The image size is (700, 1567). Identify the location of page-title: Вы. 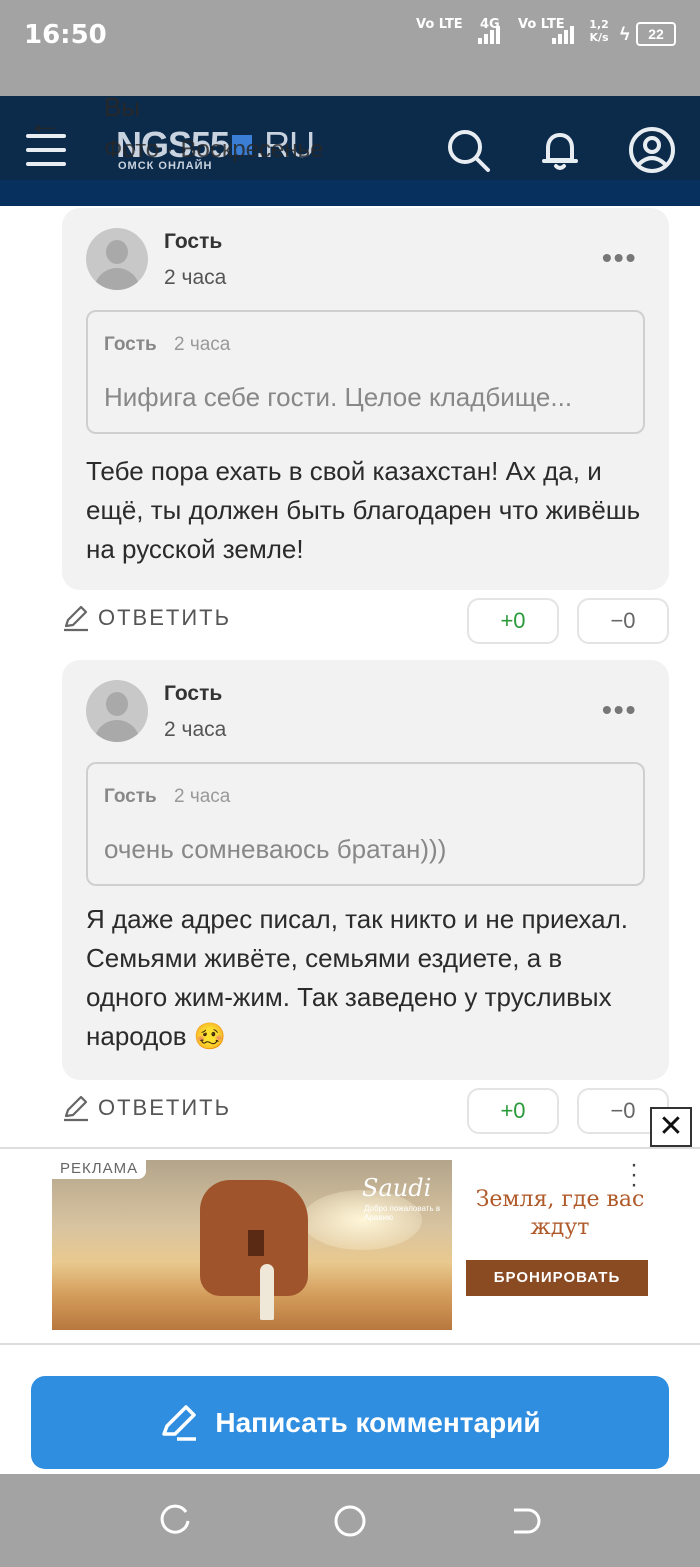
(122, 107).